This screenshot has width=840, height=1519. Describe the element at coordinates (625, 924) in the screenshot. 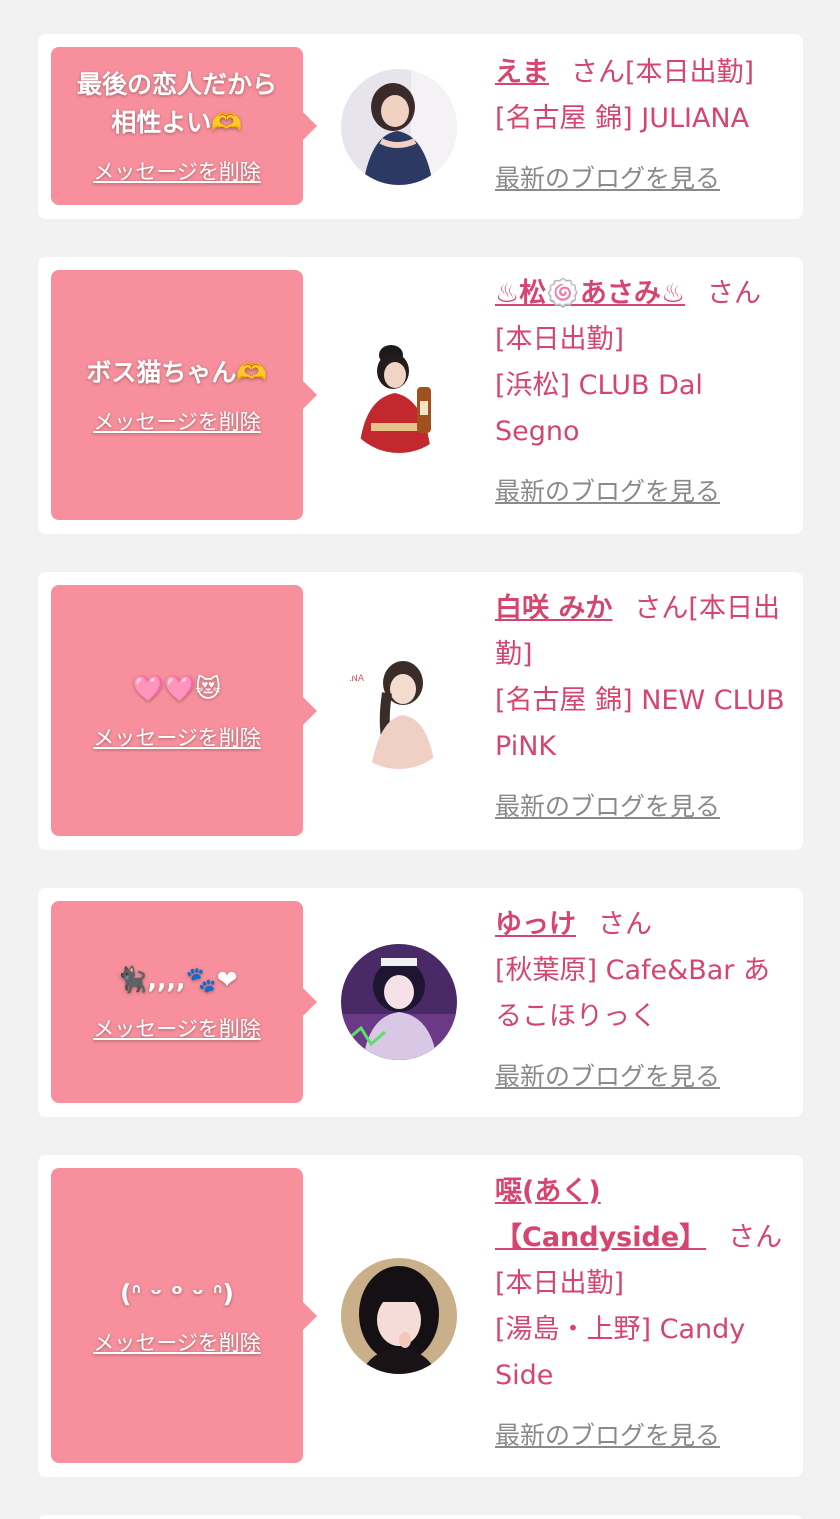

I see `cast-status: さん` at that location.